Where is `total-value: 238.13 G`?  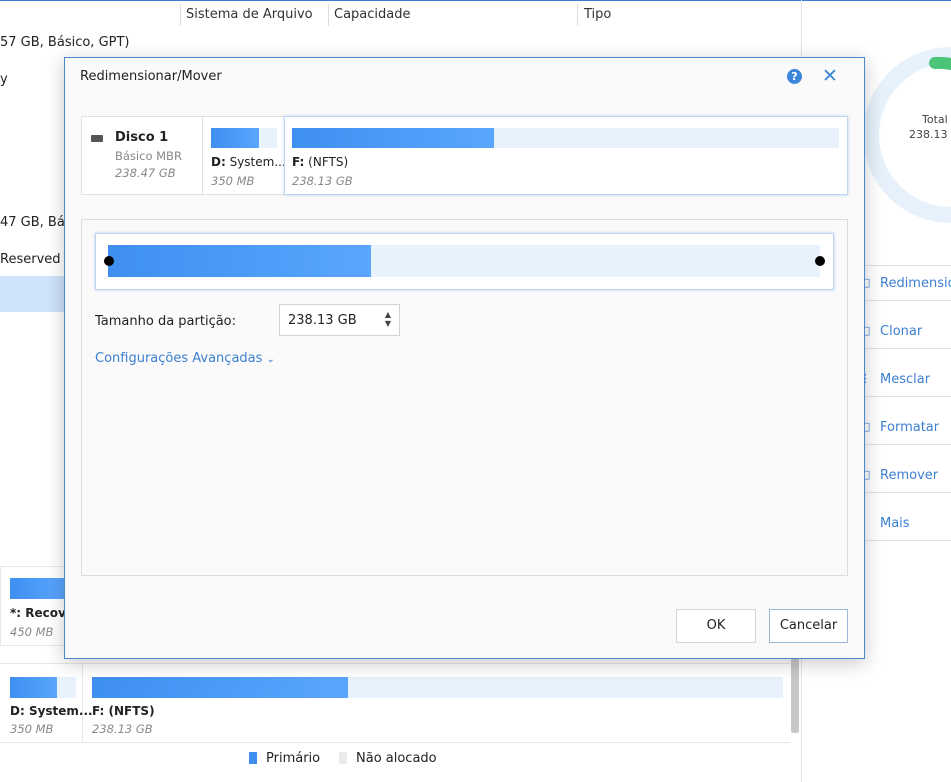
total-value: 238.13 G is located at coordinates (930, 134).